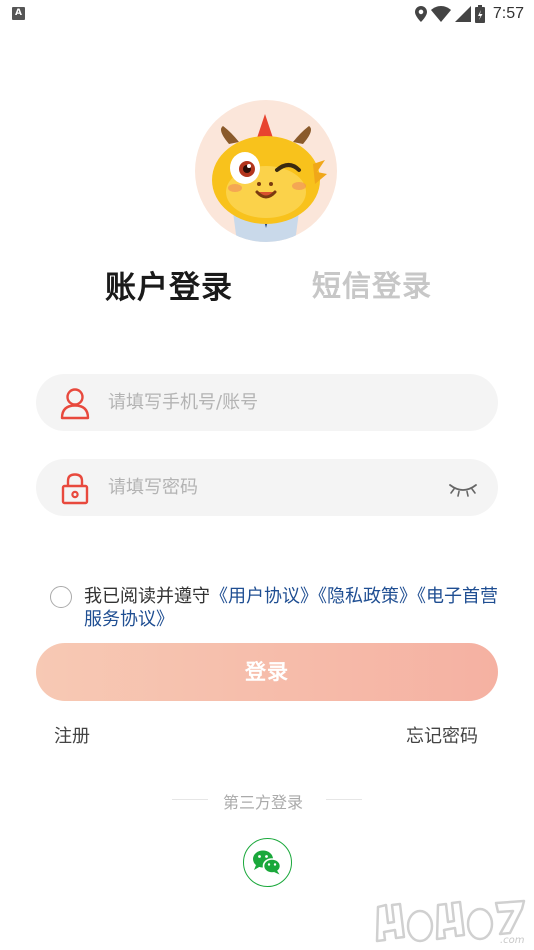  Describe the element at coordinates (75, 489) in the screenshot. I see `lock-icon` at that location.